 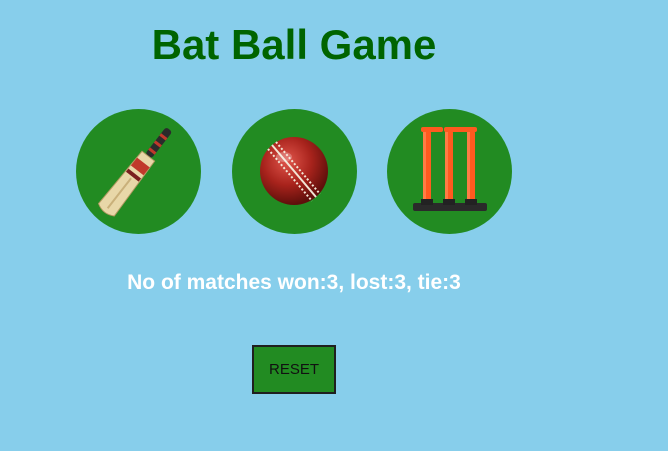 What do you see at coordinates (294, 44) in the screenshot?
I see `game-title: Bat Ball Game` at bounding box center [294, 44].